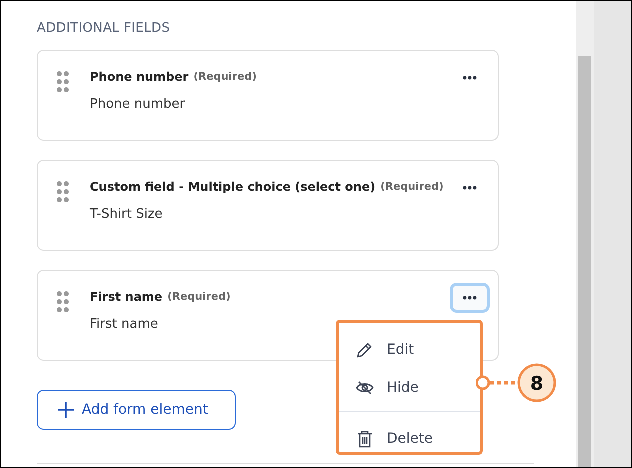 The image size is (632, 468). Describe the element at coordinates (409, 350) in the screenshot. I see `menu-item: Edit` at that location.